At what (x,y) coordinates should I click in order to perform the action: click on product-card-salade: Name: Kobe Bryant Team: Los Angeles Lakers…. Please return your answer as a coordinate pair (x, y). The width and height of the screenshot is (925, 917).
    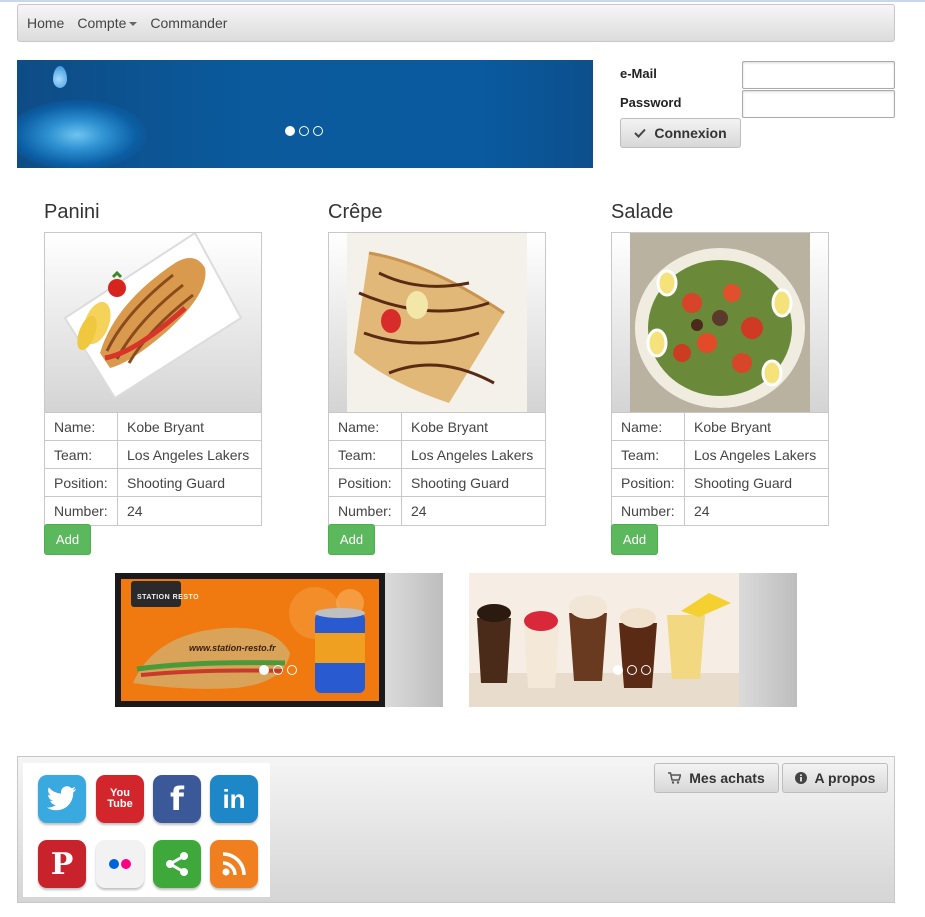
    Looking at the image, I should click on (720, 379).